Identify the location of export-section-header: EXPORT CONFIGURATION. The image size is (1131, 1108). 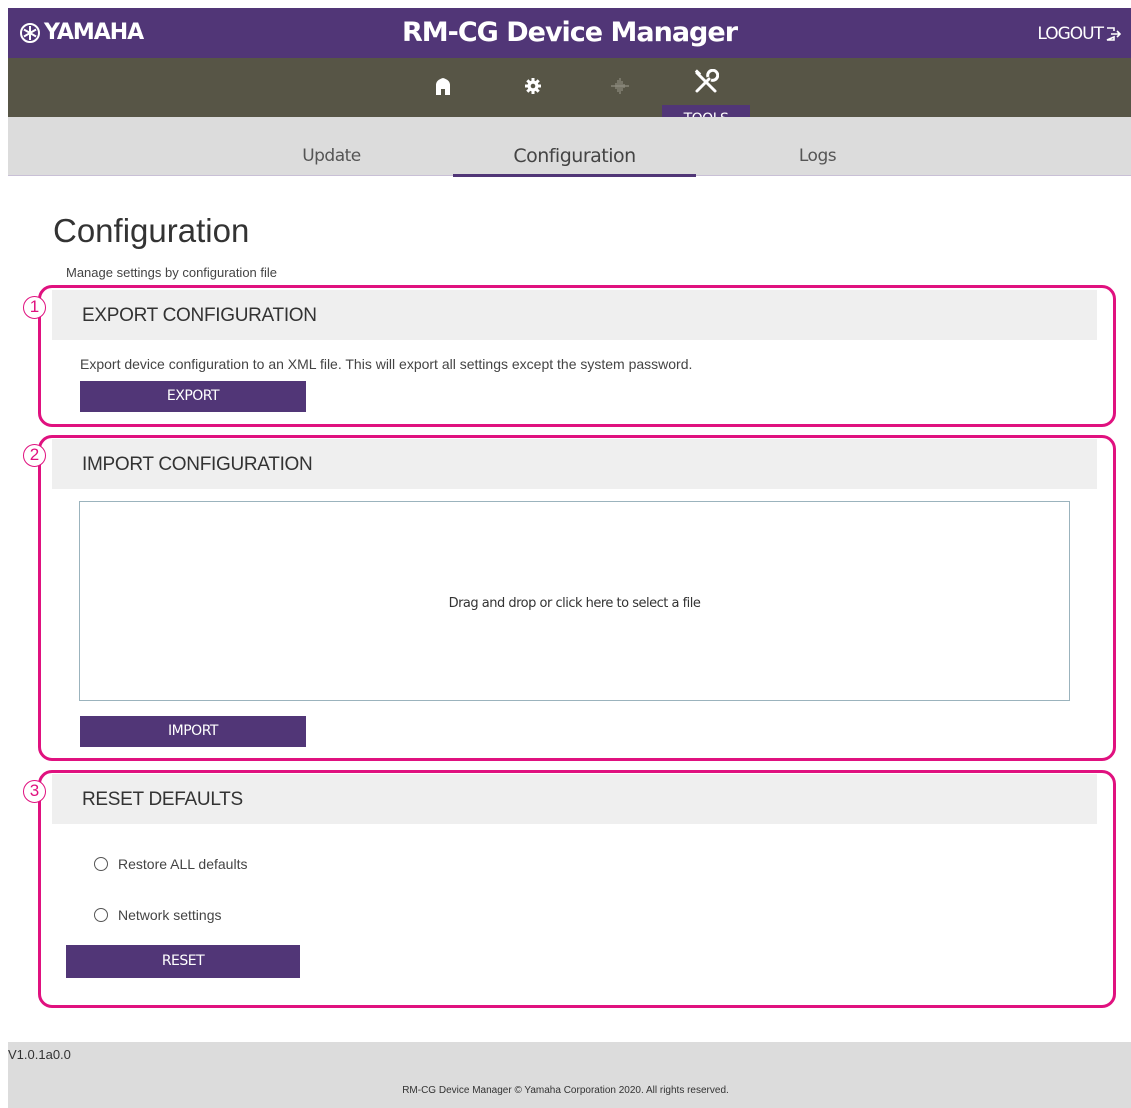
(574, 315).